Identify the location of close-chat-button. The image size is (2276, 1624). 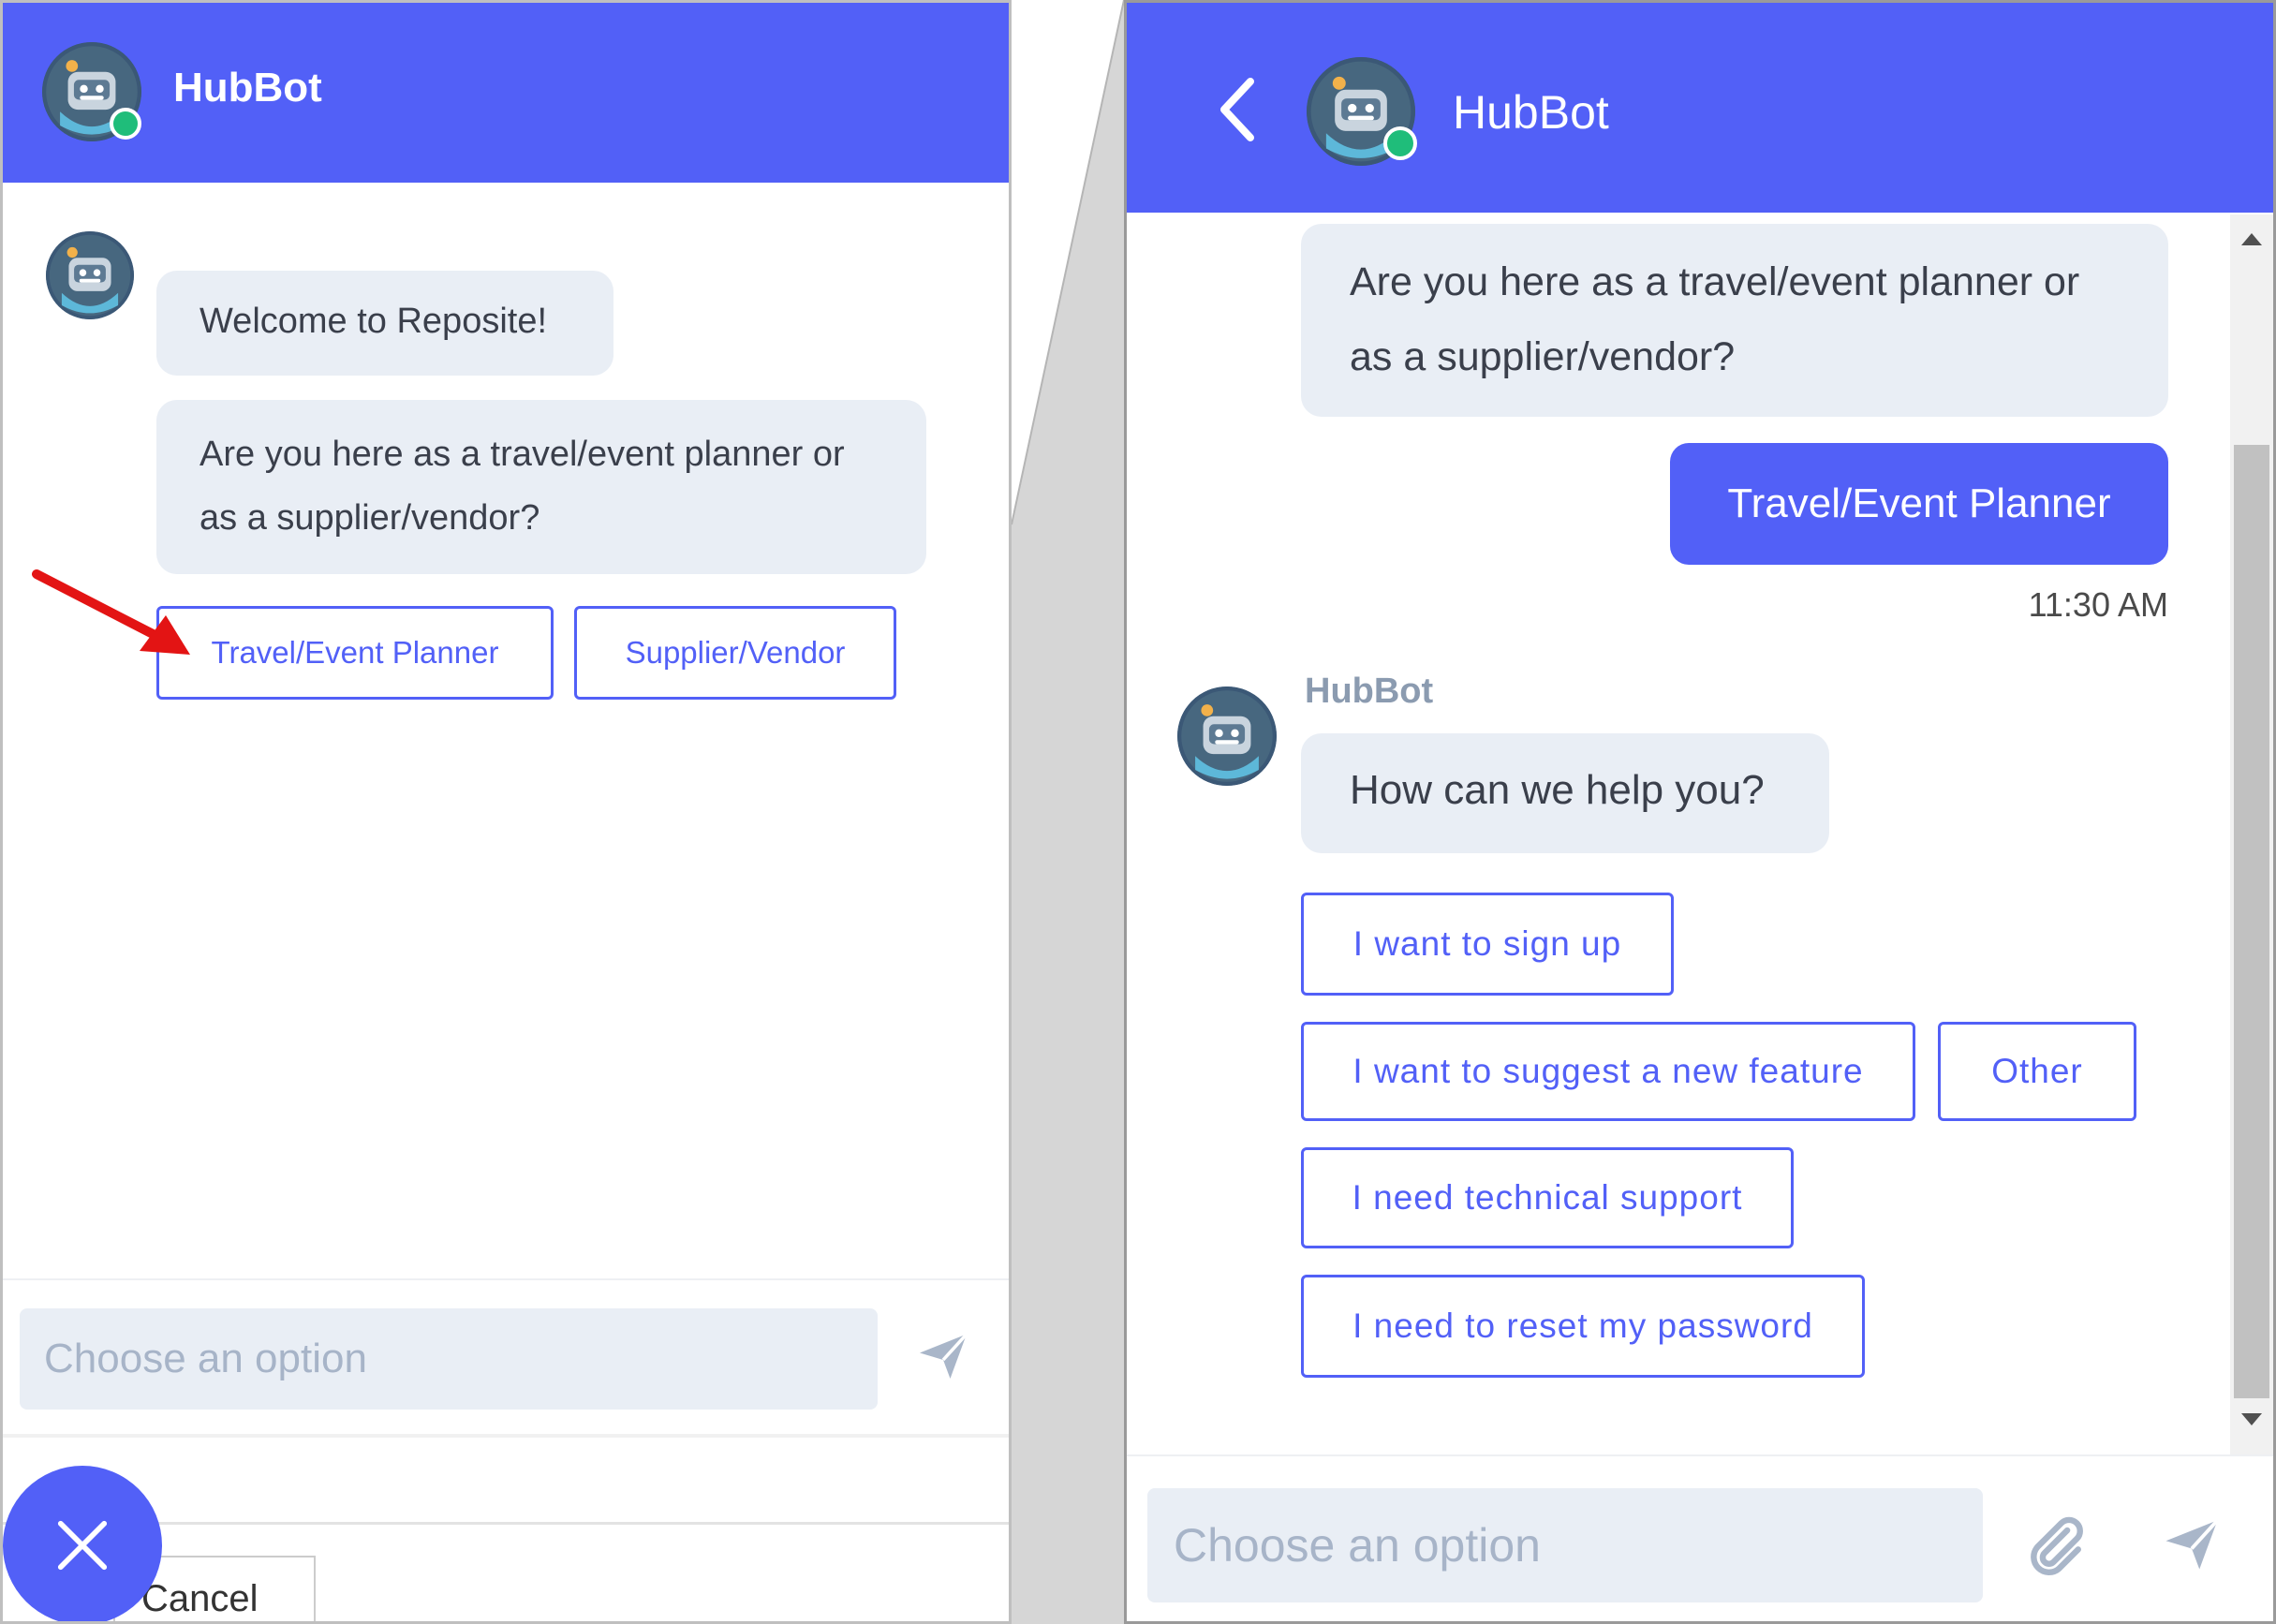
(82, 1543).